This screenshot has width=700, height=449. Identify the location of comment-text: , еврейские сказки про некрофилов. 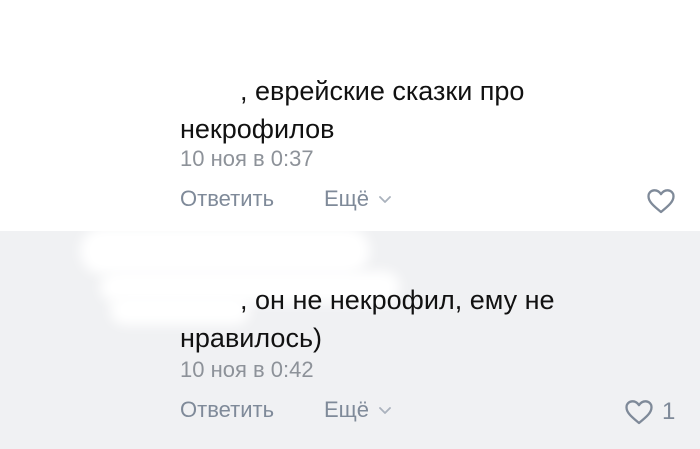
(356, 110).